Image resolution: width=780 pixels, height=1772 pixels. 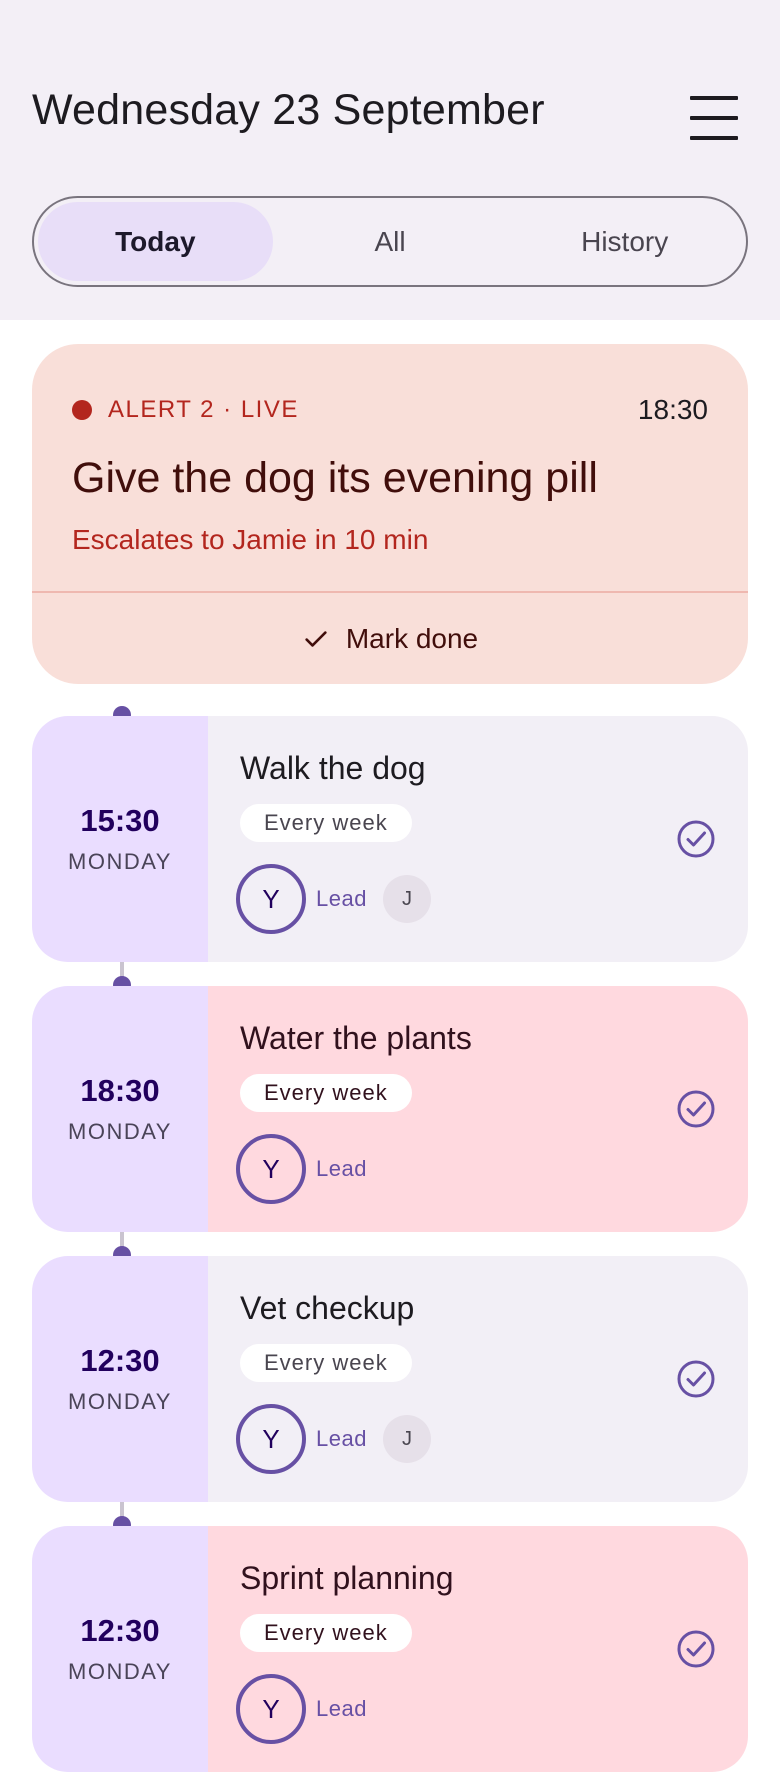 What do you see at coordinates (412, 638) in the screenshot?
I see `mark-done-label: Mark done` at bounding box center [412, 638].